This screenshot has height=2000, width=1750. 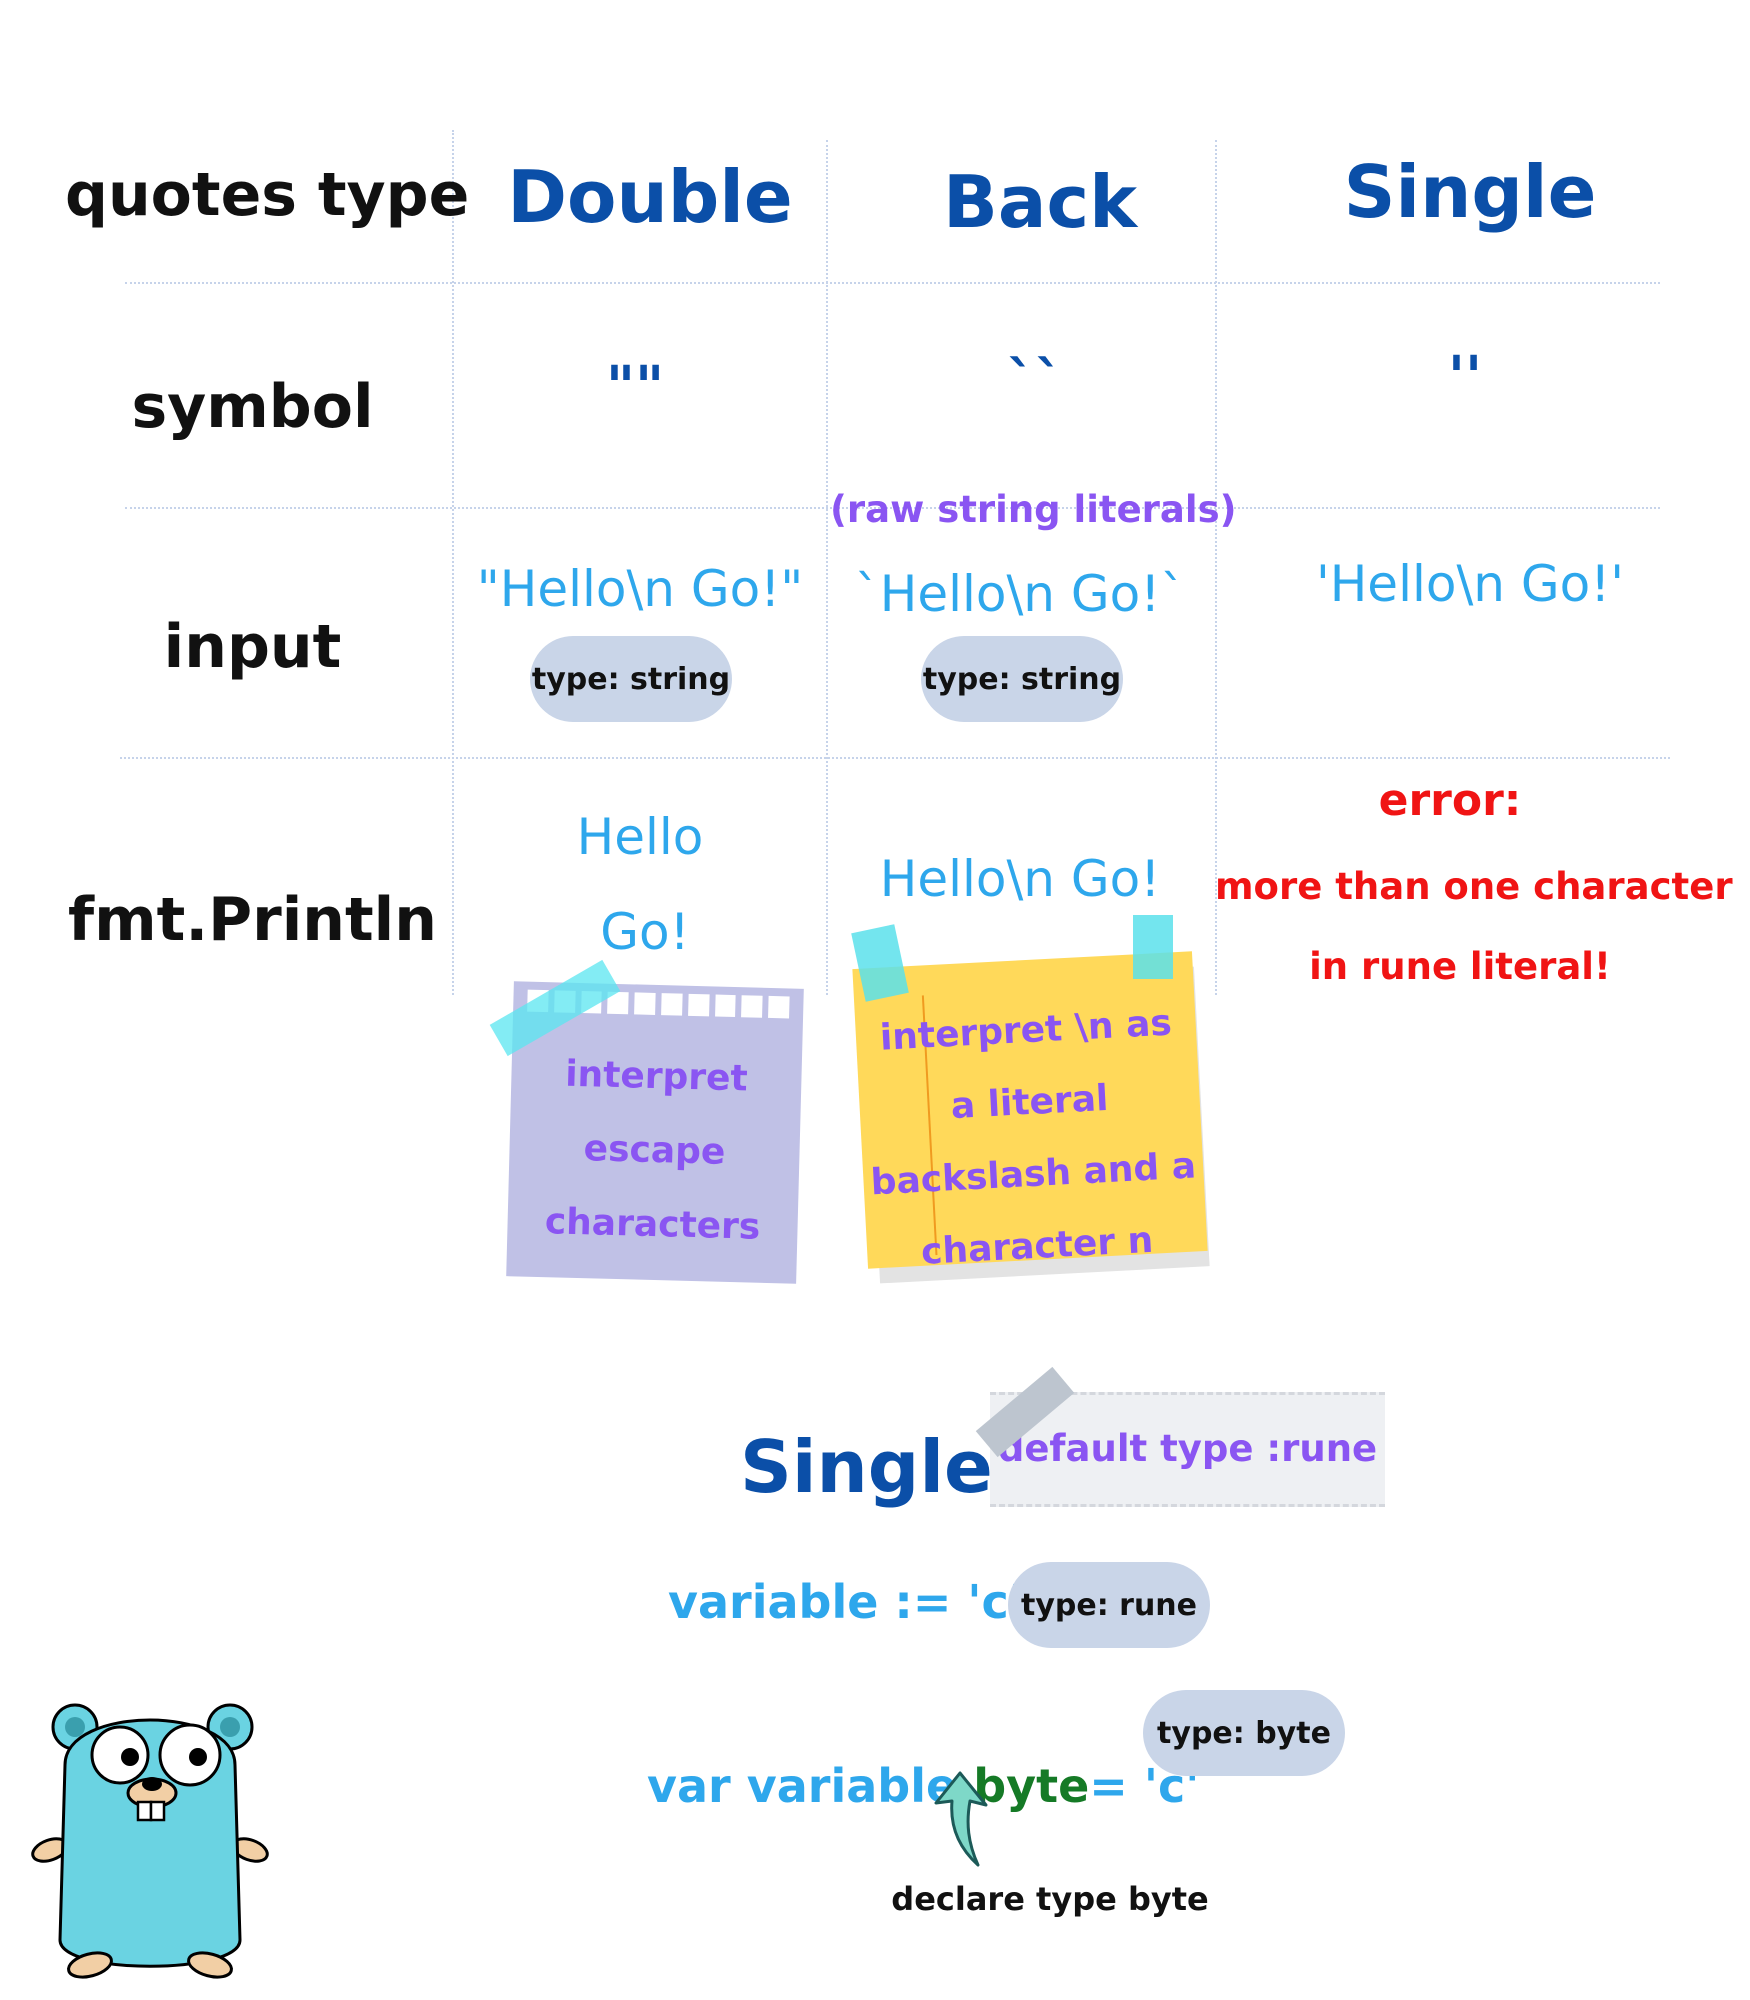 What do you see at coordinates (1244, 1733) in the screenshot?
I see `type-badge-byte: type: byte` at bounding box center [1244, 1733].